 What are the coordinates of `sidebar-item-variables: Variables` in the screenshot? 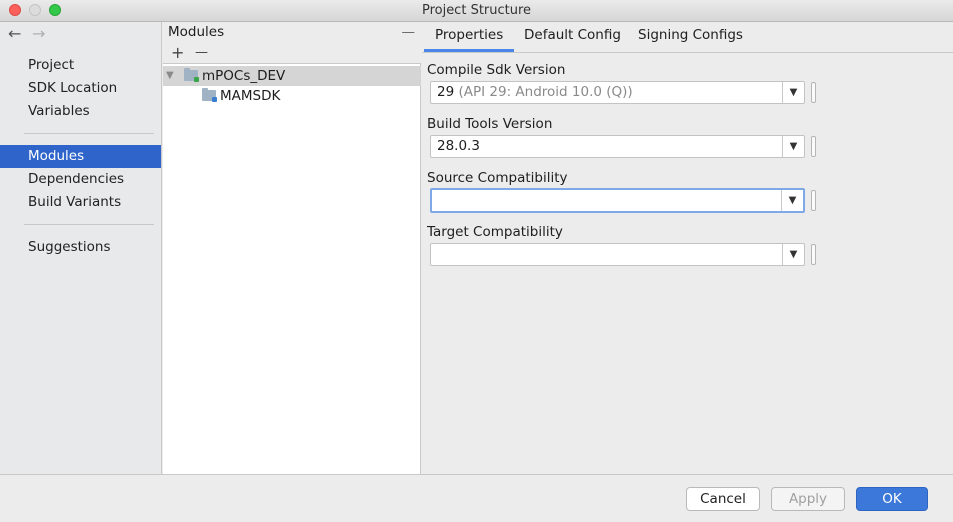 It's located at (80, 111).